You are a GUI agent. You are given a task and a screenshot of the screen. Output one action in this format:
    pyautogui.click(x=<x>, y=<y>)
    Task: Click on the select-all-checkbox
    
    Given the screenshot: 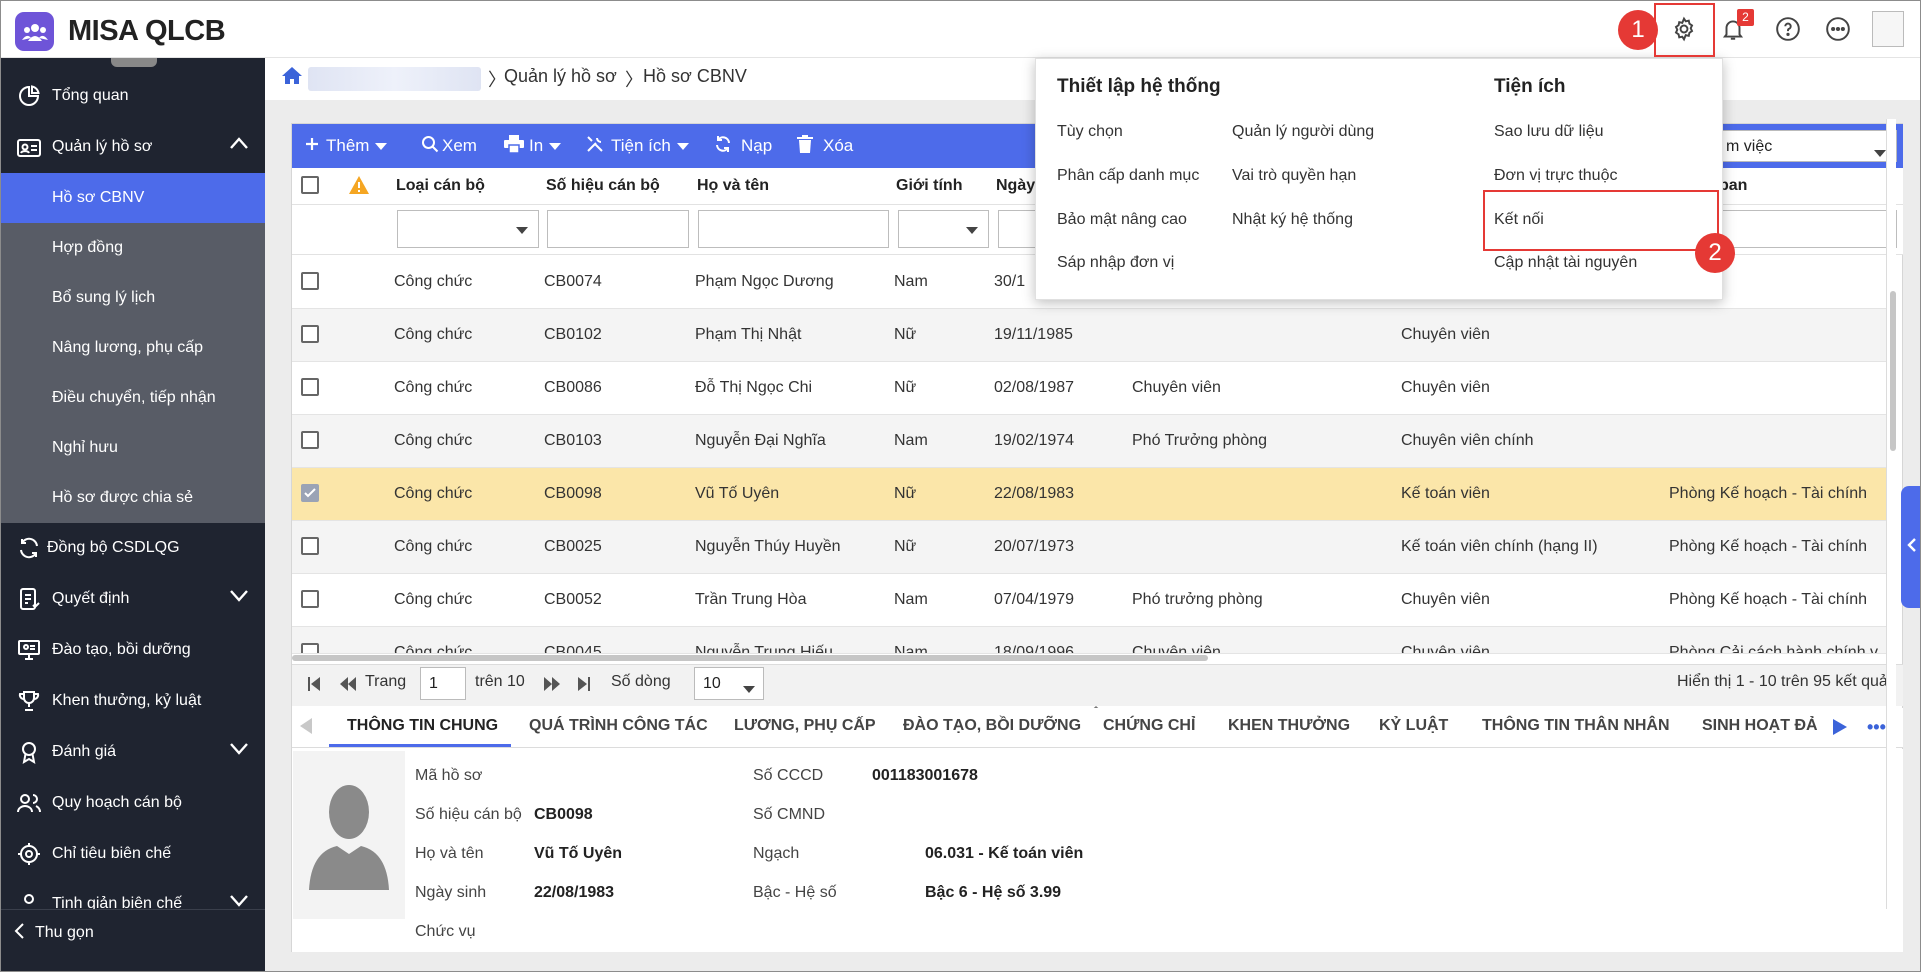 What is the action you would take?
    pyautogui.click(x=310, y=185)
    